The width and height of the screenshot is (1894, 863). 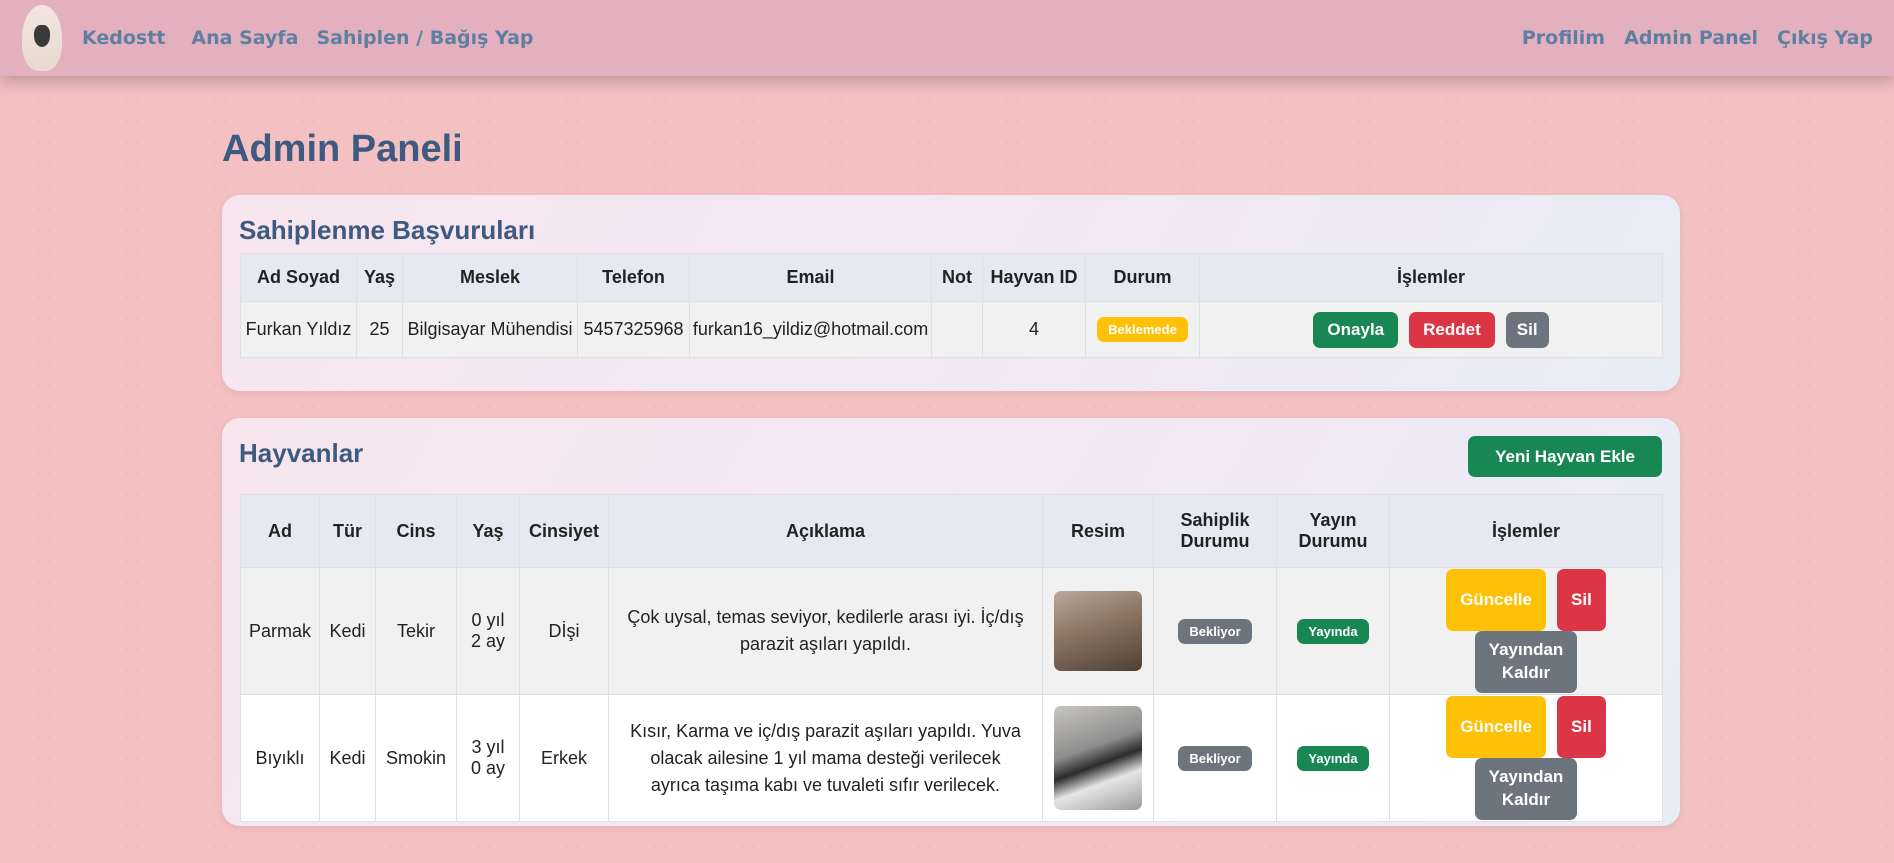 I want to click on age-months: 0 ay, so click(x=488, y=768).